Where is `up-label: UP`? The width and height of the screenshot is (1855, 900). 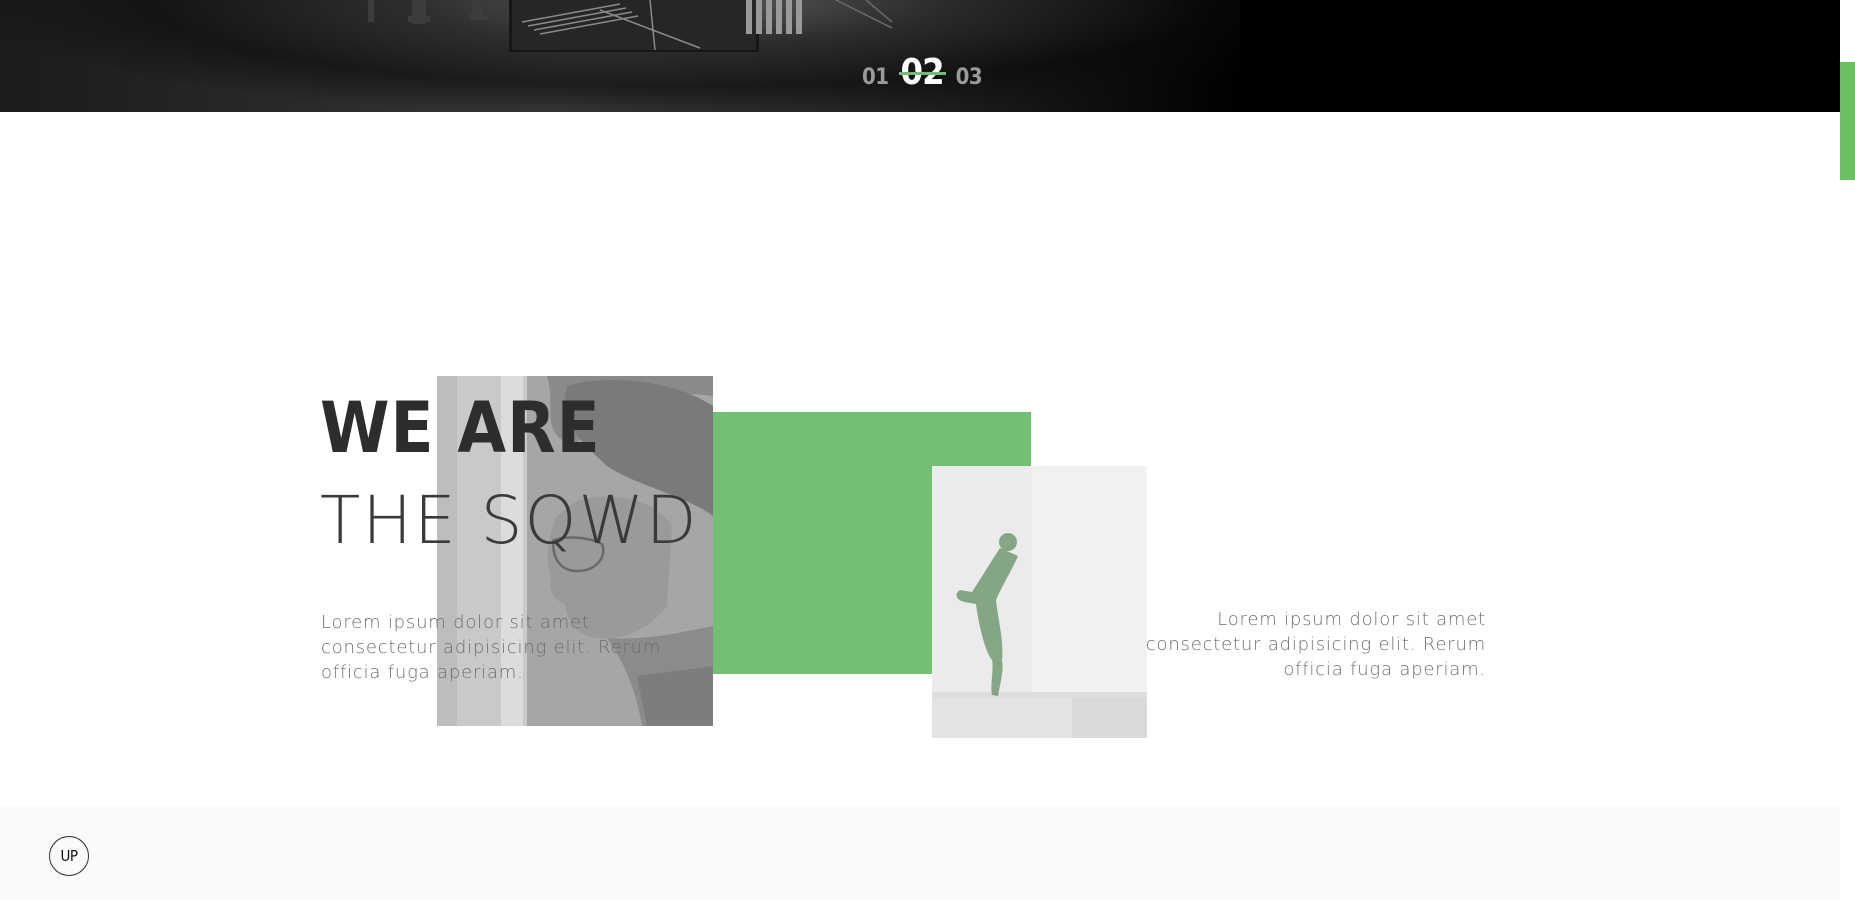 up-label: UP is located at coordinates (69, 856).